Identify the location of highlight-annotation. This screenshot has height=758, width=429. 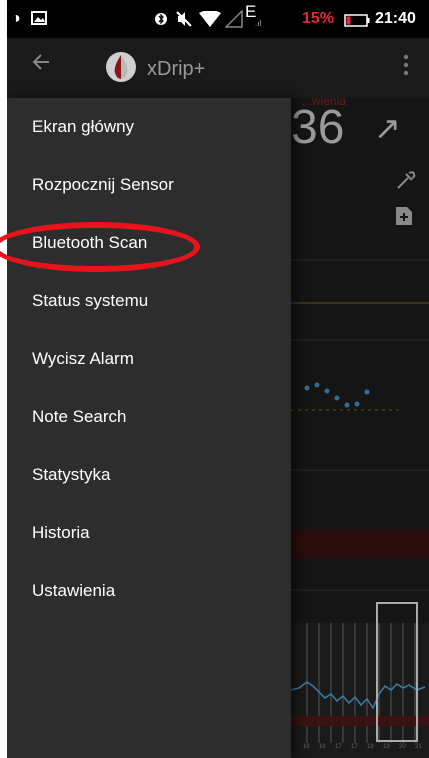
(100, 247).